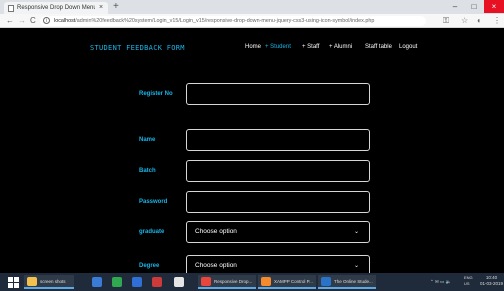 The image size is (504, 291). Describe the element at coordinates (216, 231) in the screenshot. I see `graduate-value: Choose option` at that location.